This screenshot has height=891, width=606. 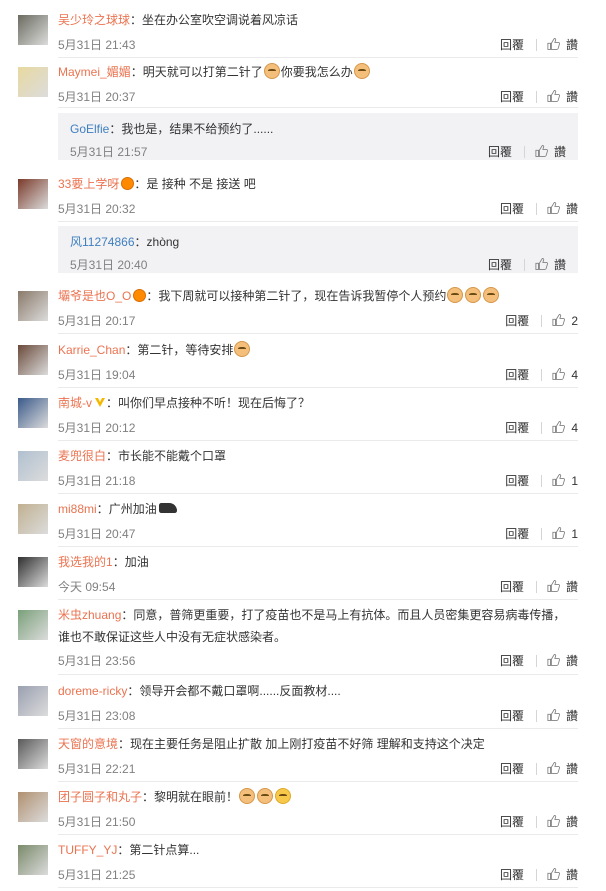 What do you see at coordinates (317, 562) in the screenshot?
I see `comment-text: 我选我的1：加油` at bounding box center [317, 562].